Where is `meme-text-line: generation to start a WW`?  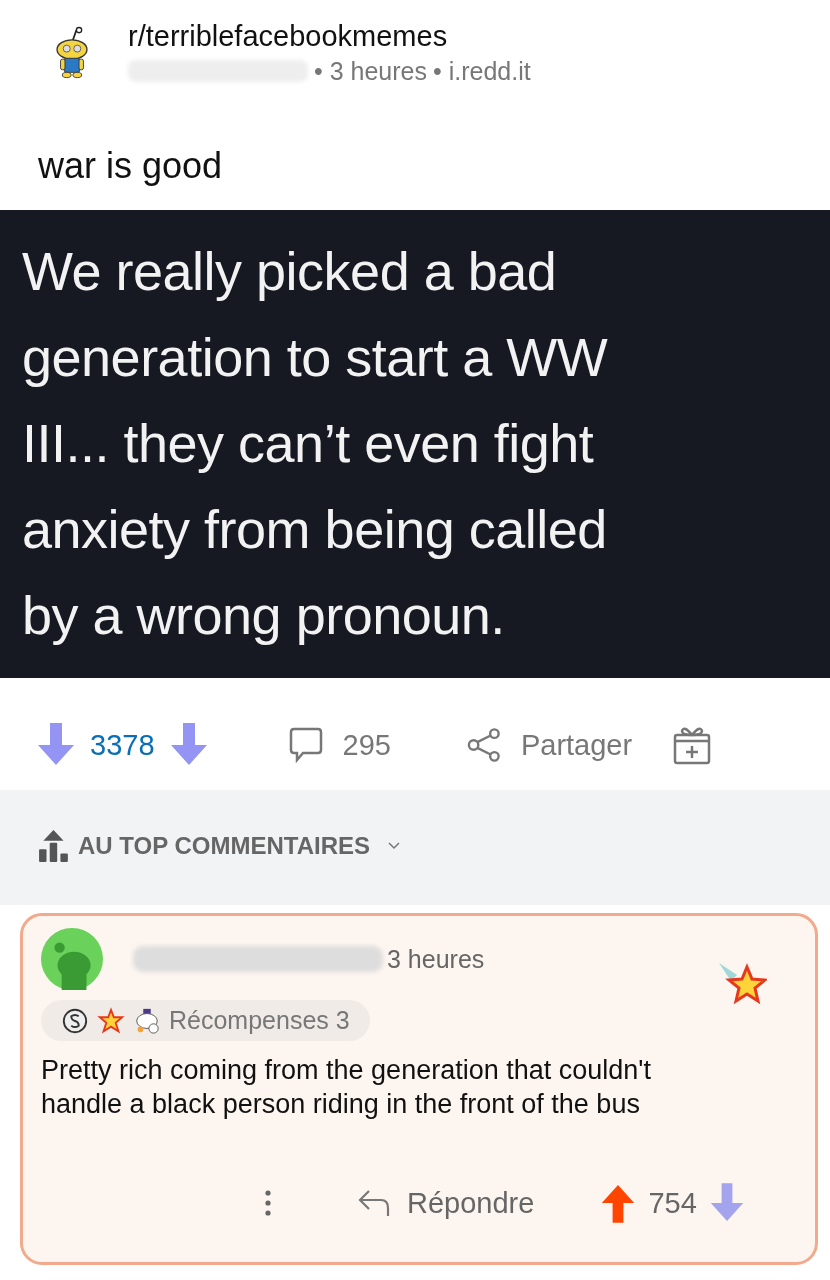 meme-text-line: generation to start a WW is located at coordinates (315, 357).